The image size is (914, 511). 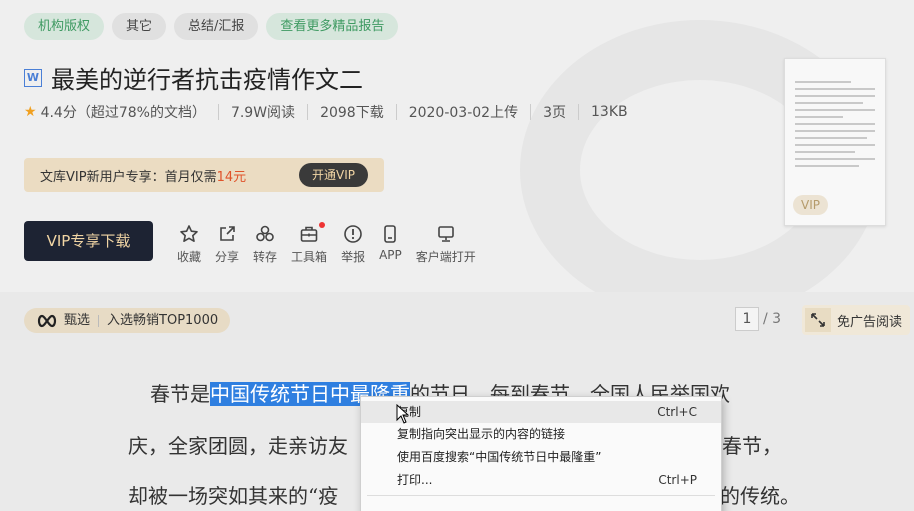 What do you see at coordinates (403, 414) in the screenshot?
I see `mouse-cursor-icon` at bounding box center [403, 414].